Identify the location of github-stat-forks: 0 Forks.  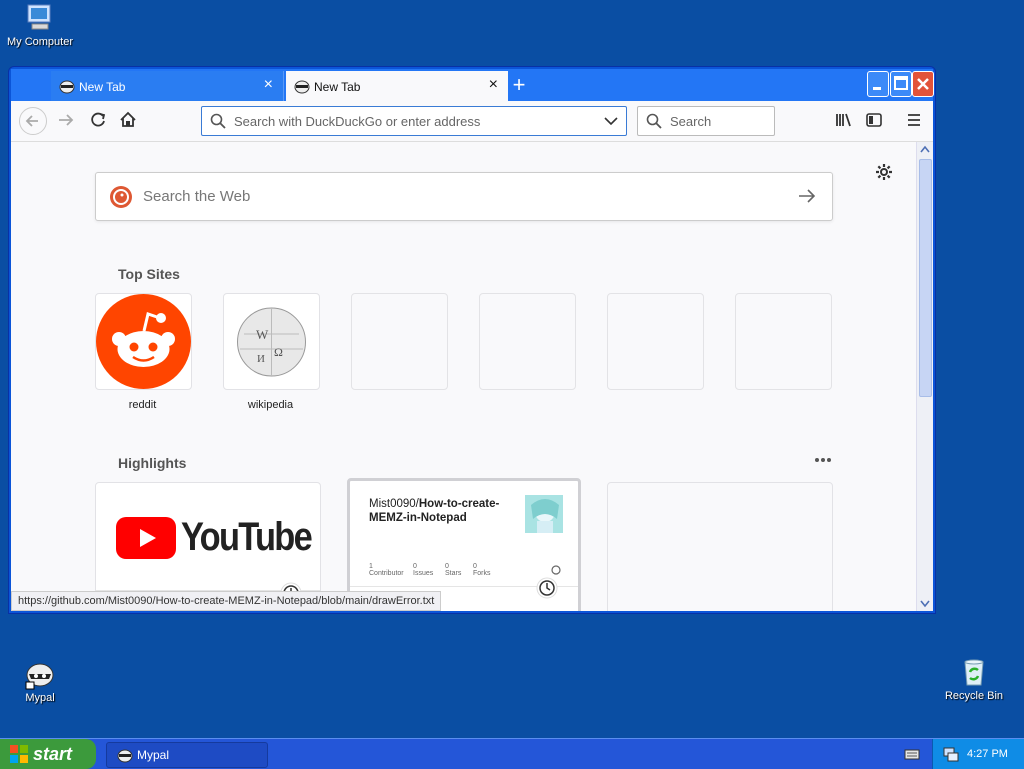
(482, 570).